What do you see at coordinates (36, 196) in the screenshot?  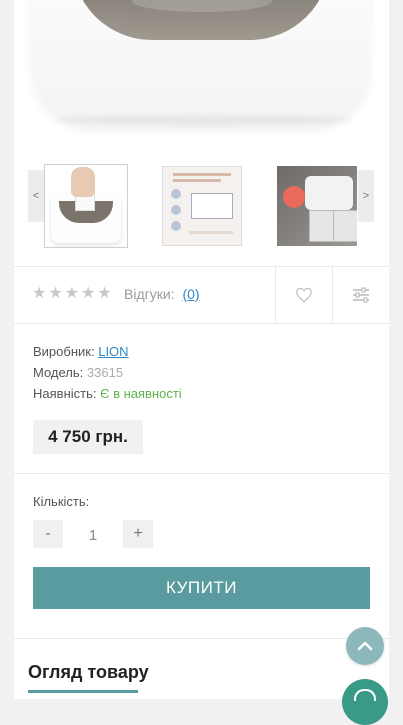 I see `carousel-prev-button: <` at bounding box center [36, 196].